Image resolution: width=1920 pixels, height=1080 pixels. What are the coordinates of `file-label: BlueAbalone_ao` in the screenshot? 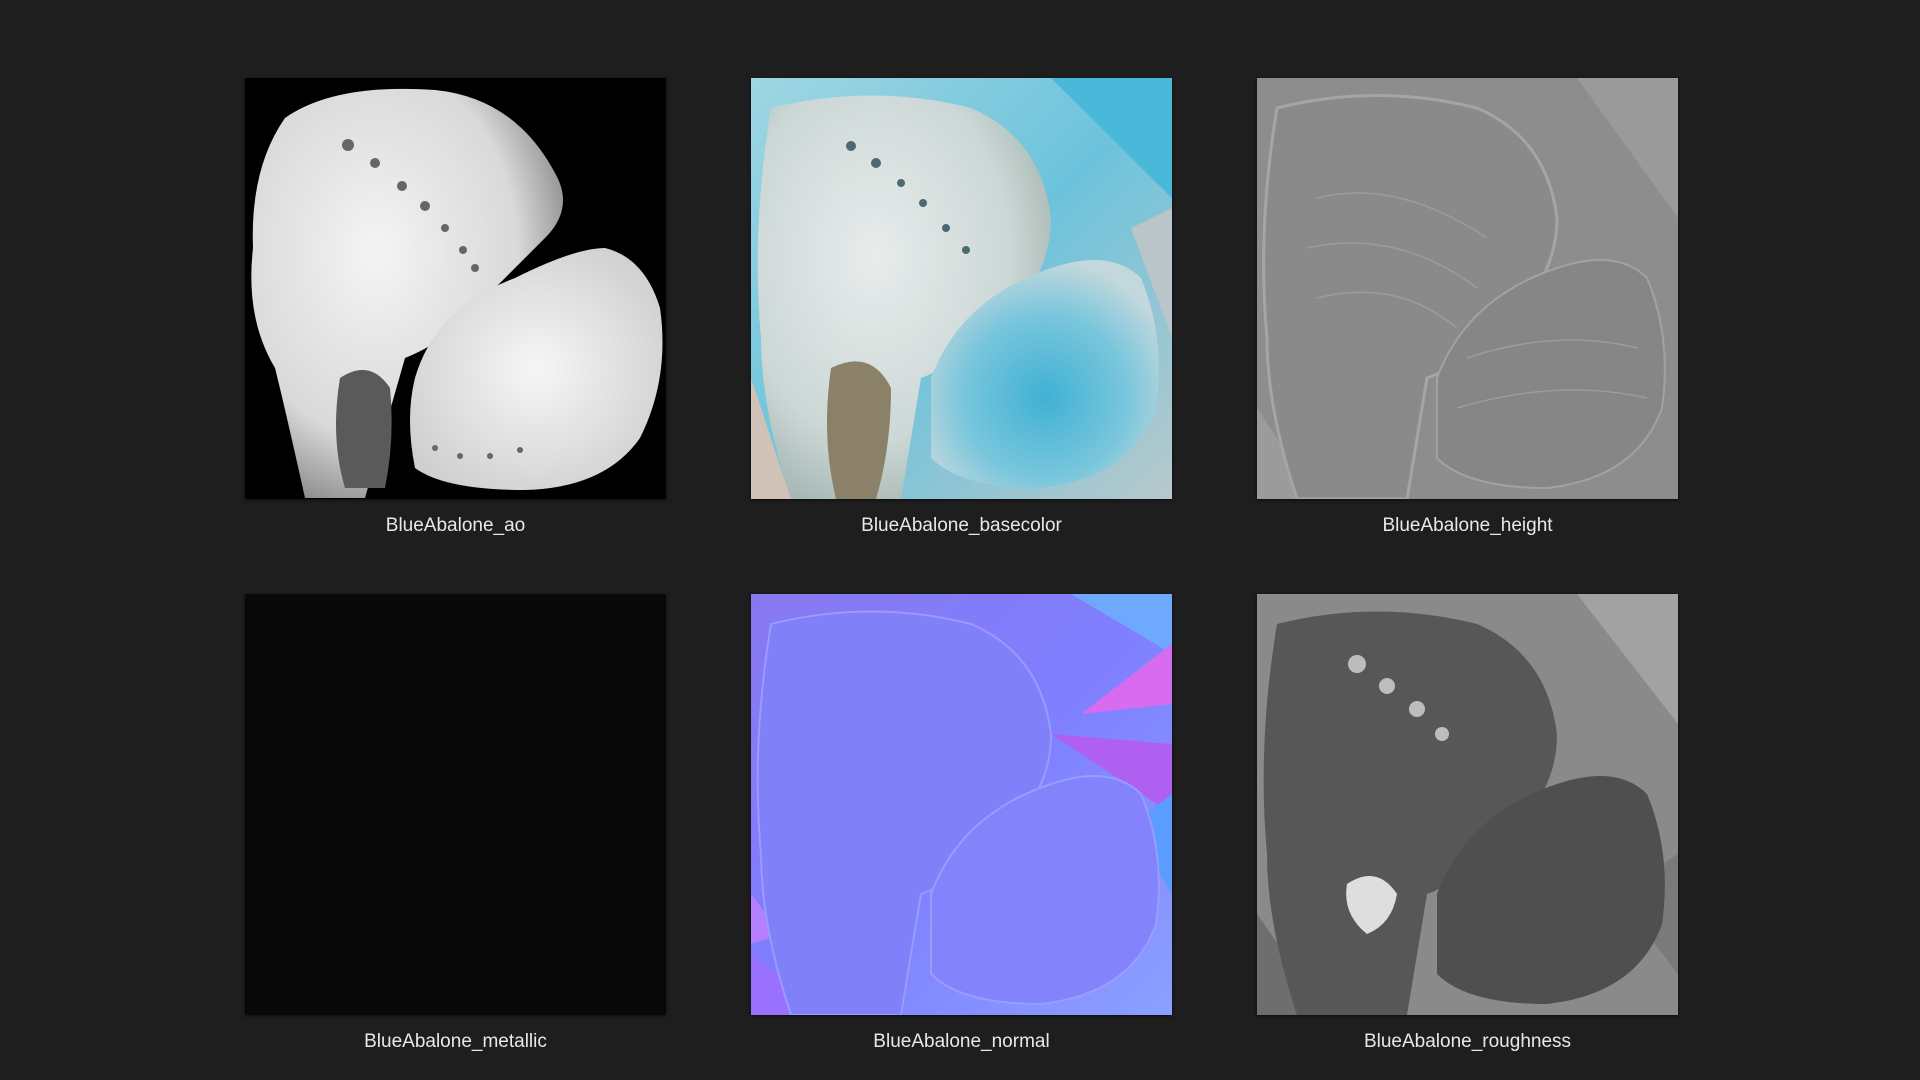 It's located at (455, 525).